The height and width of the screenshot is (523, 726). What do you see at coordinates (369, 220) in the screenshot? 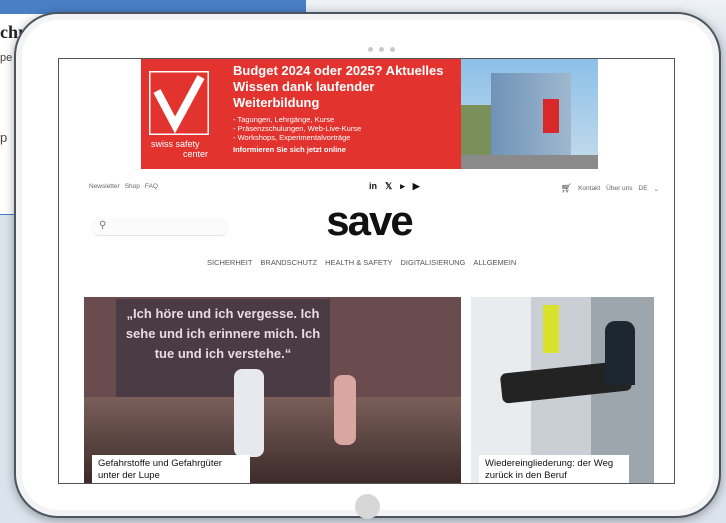
I see `site-logo: save` at bounding box center [369, 220].